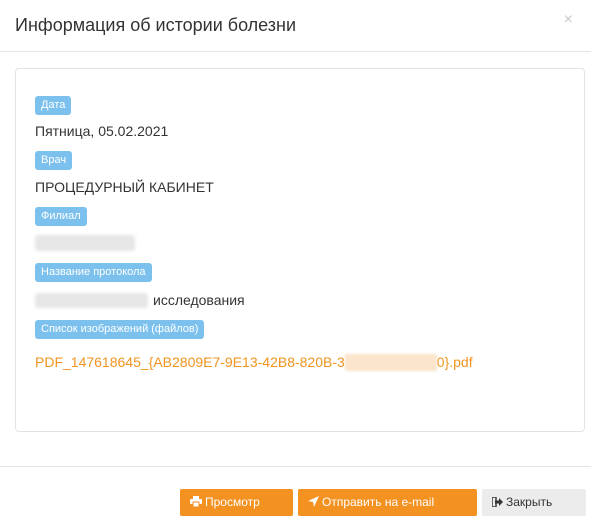 Image resolution: width=591 pixels, height=517 pixels. I want to click on close-button: Закрыть, so click(534, 502).